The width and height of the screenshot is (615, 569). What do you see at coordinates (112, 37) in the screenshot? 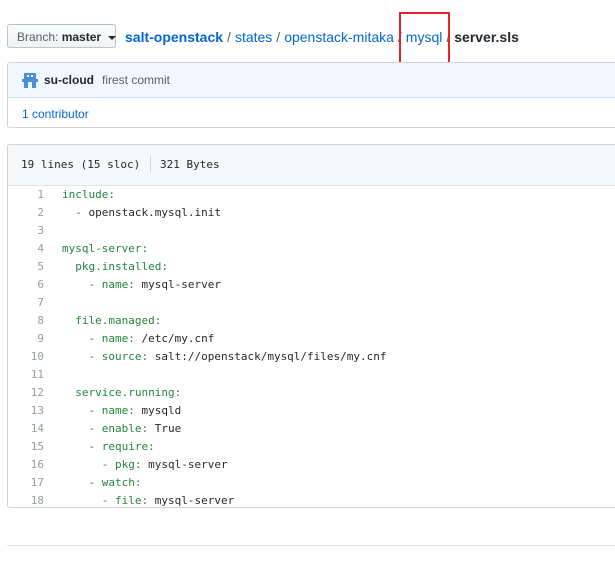
I see `caret-down-icon` at bounding box center [112, 37].